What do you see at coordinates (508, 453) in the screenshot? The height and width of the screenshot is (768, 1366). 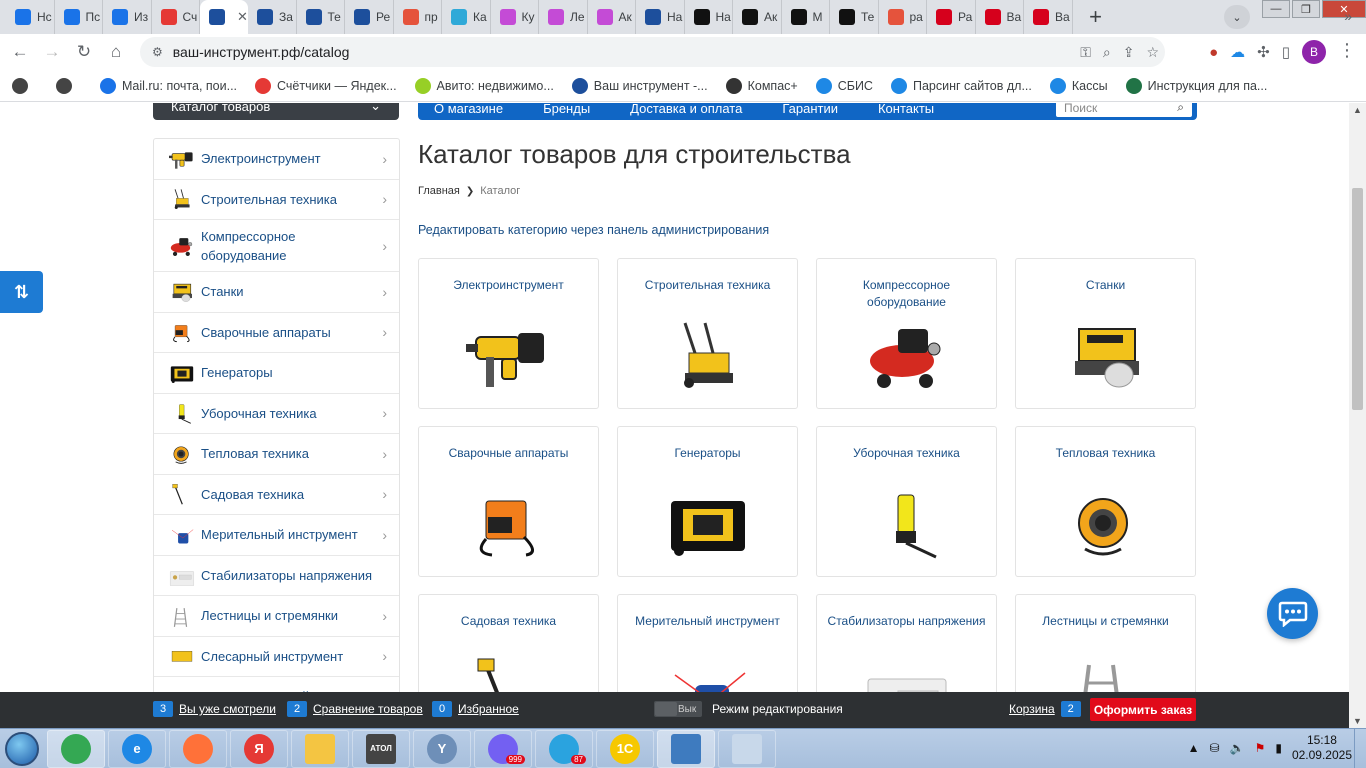 I see `category-card-title: Сварочные аппараты` at bounding box center [508, 453].